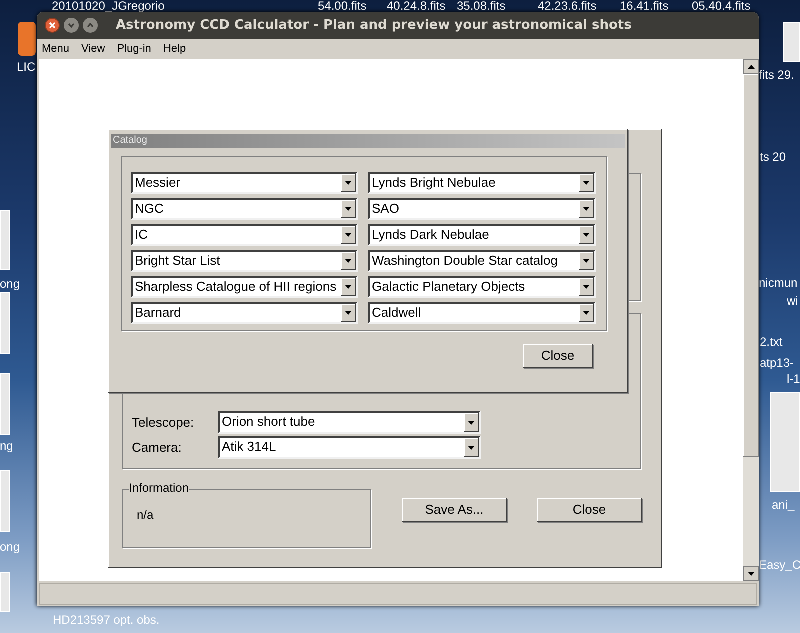 Image resolution: width=800 pixels, height=633 pixels. What do you see at coordinates (244, 287) in the screenshot?
I see `catalog-dropdown: Sharpless Catalogue of HII regions` at bounding box center [244, 287].